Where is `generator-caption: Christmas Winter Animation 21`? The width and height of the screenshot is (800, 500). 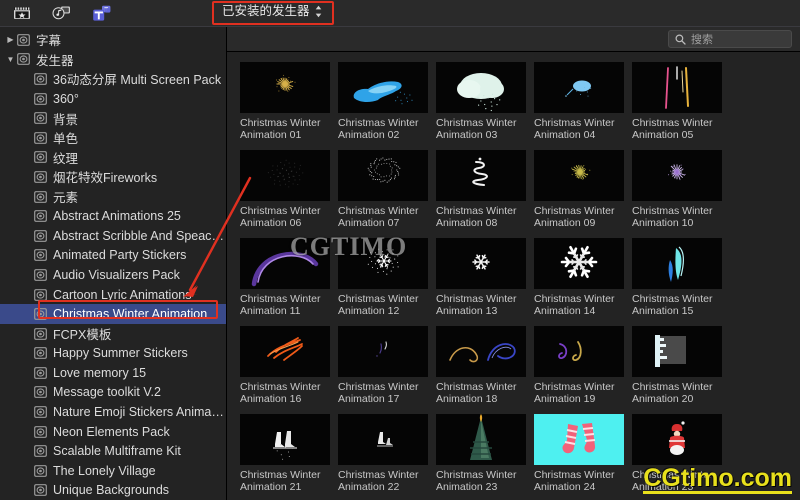
generator-caption: Christmas Winter Animation 21 is located at coordinates (280, 481).